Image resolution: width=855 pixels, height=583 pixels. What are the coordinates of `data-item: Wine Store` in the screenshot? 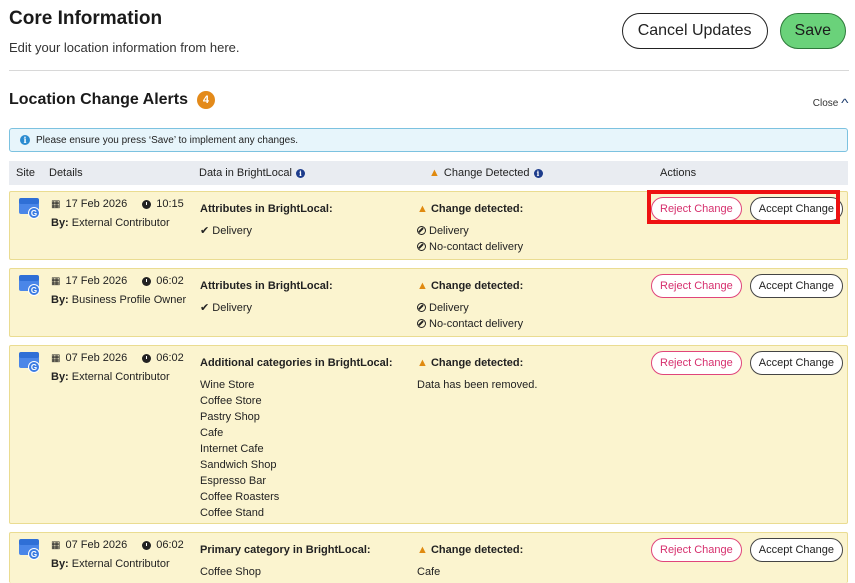 It's located at (227, 385).